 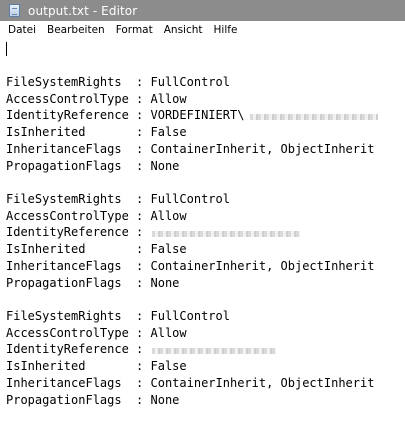 I want to click on text-caret, so click(x=6, y=49).